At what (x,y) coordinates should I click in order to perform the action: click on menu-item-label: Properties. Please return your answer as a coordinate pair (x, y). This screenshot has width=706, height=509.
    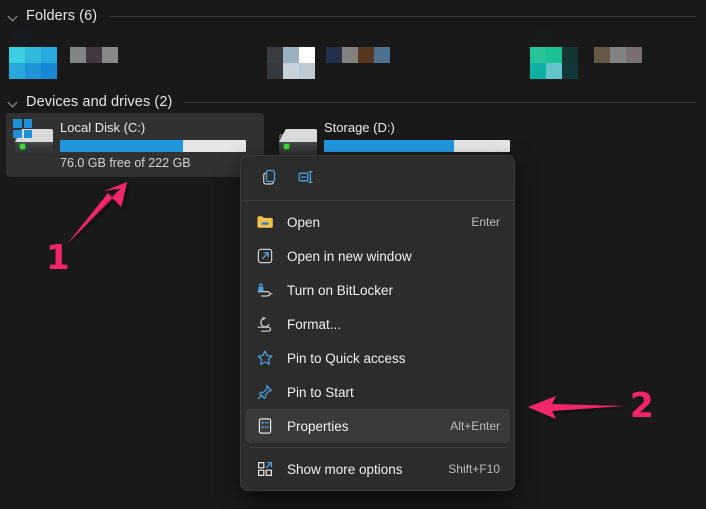
    Looking at the image, I should click on (318, 426).